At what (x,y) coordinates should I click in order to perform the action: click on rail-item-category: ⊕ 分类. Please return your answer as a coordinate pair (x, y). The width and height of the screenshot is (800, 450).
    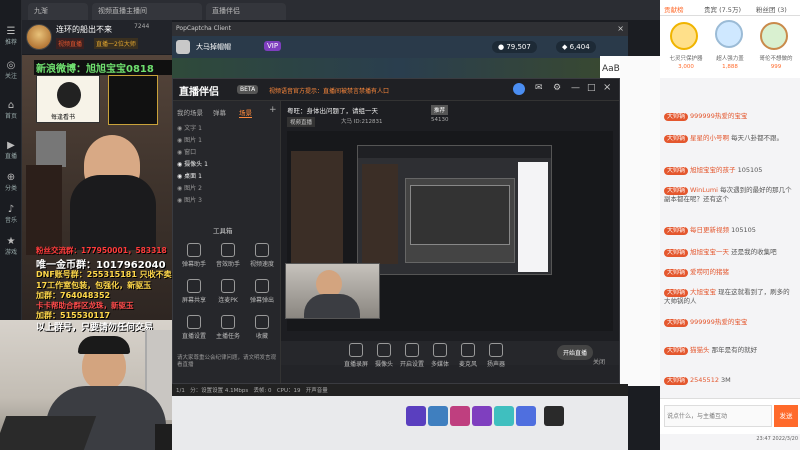
    Looking at the image, I should click on (11, 182).